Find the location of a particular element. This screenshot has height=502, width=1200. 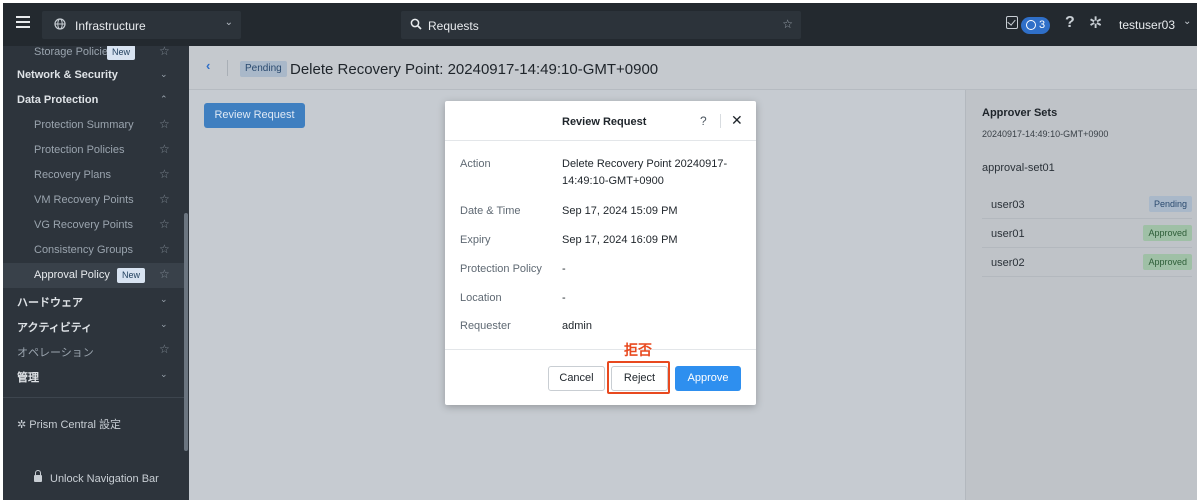

sidebar-item-label: Network & Security is located at coordinates (67, 75).